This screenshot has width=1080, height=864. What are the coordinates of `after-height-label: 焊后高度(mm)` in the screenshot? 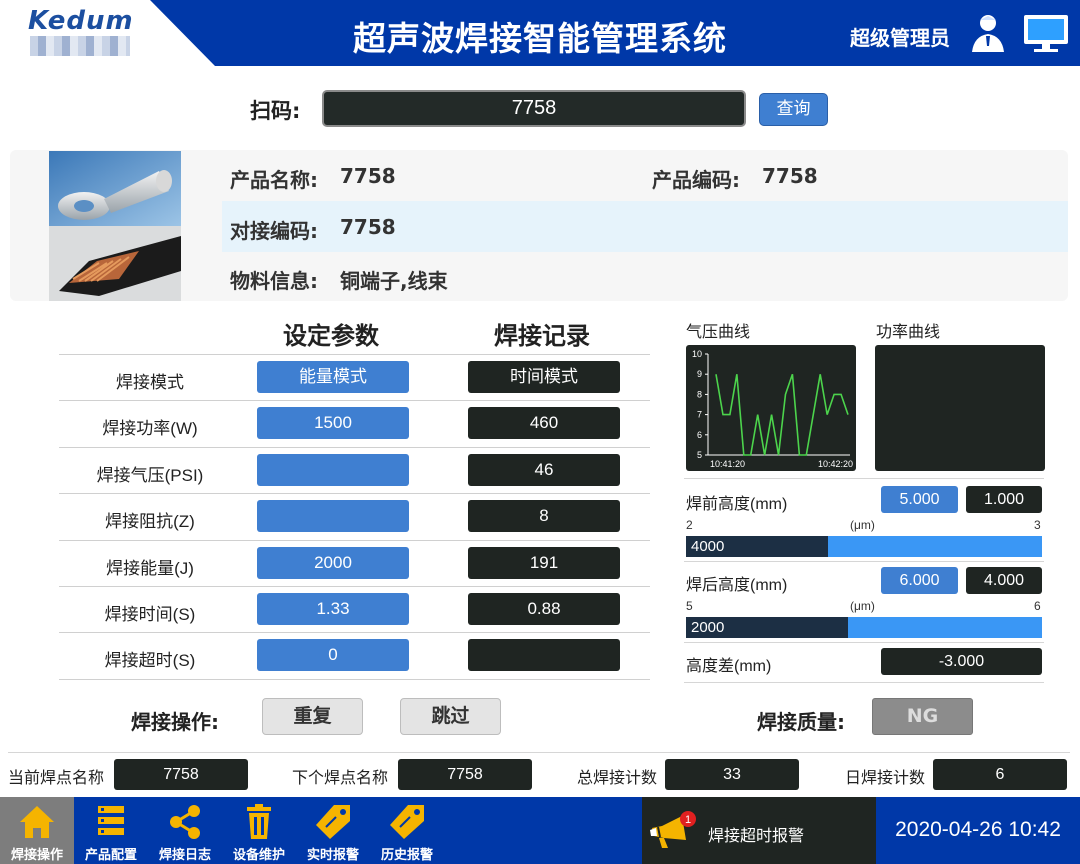 It's located at (737, 585).